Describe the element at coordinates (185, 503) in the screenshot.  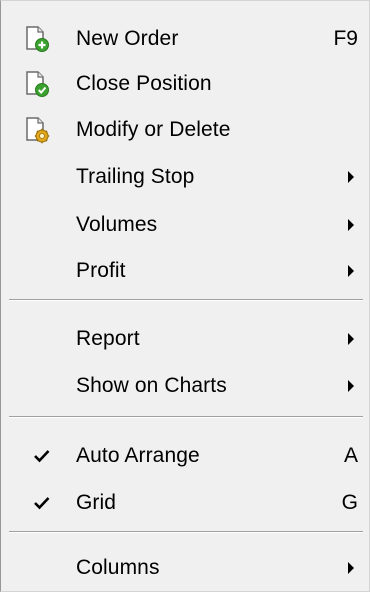
I see `menu-item-grid: Grid G` at that location.